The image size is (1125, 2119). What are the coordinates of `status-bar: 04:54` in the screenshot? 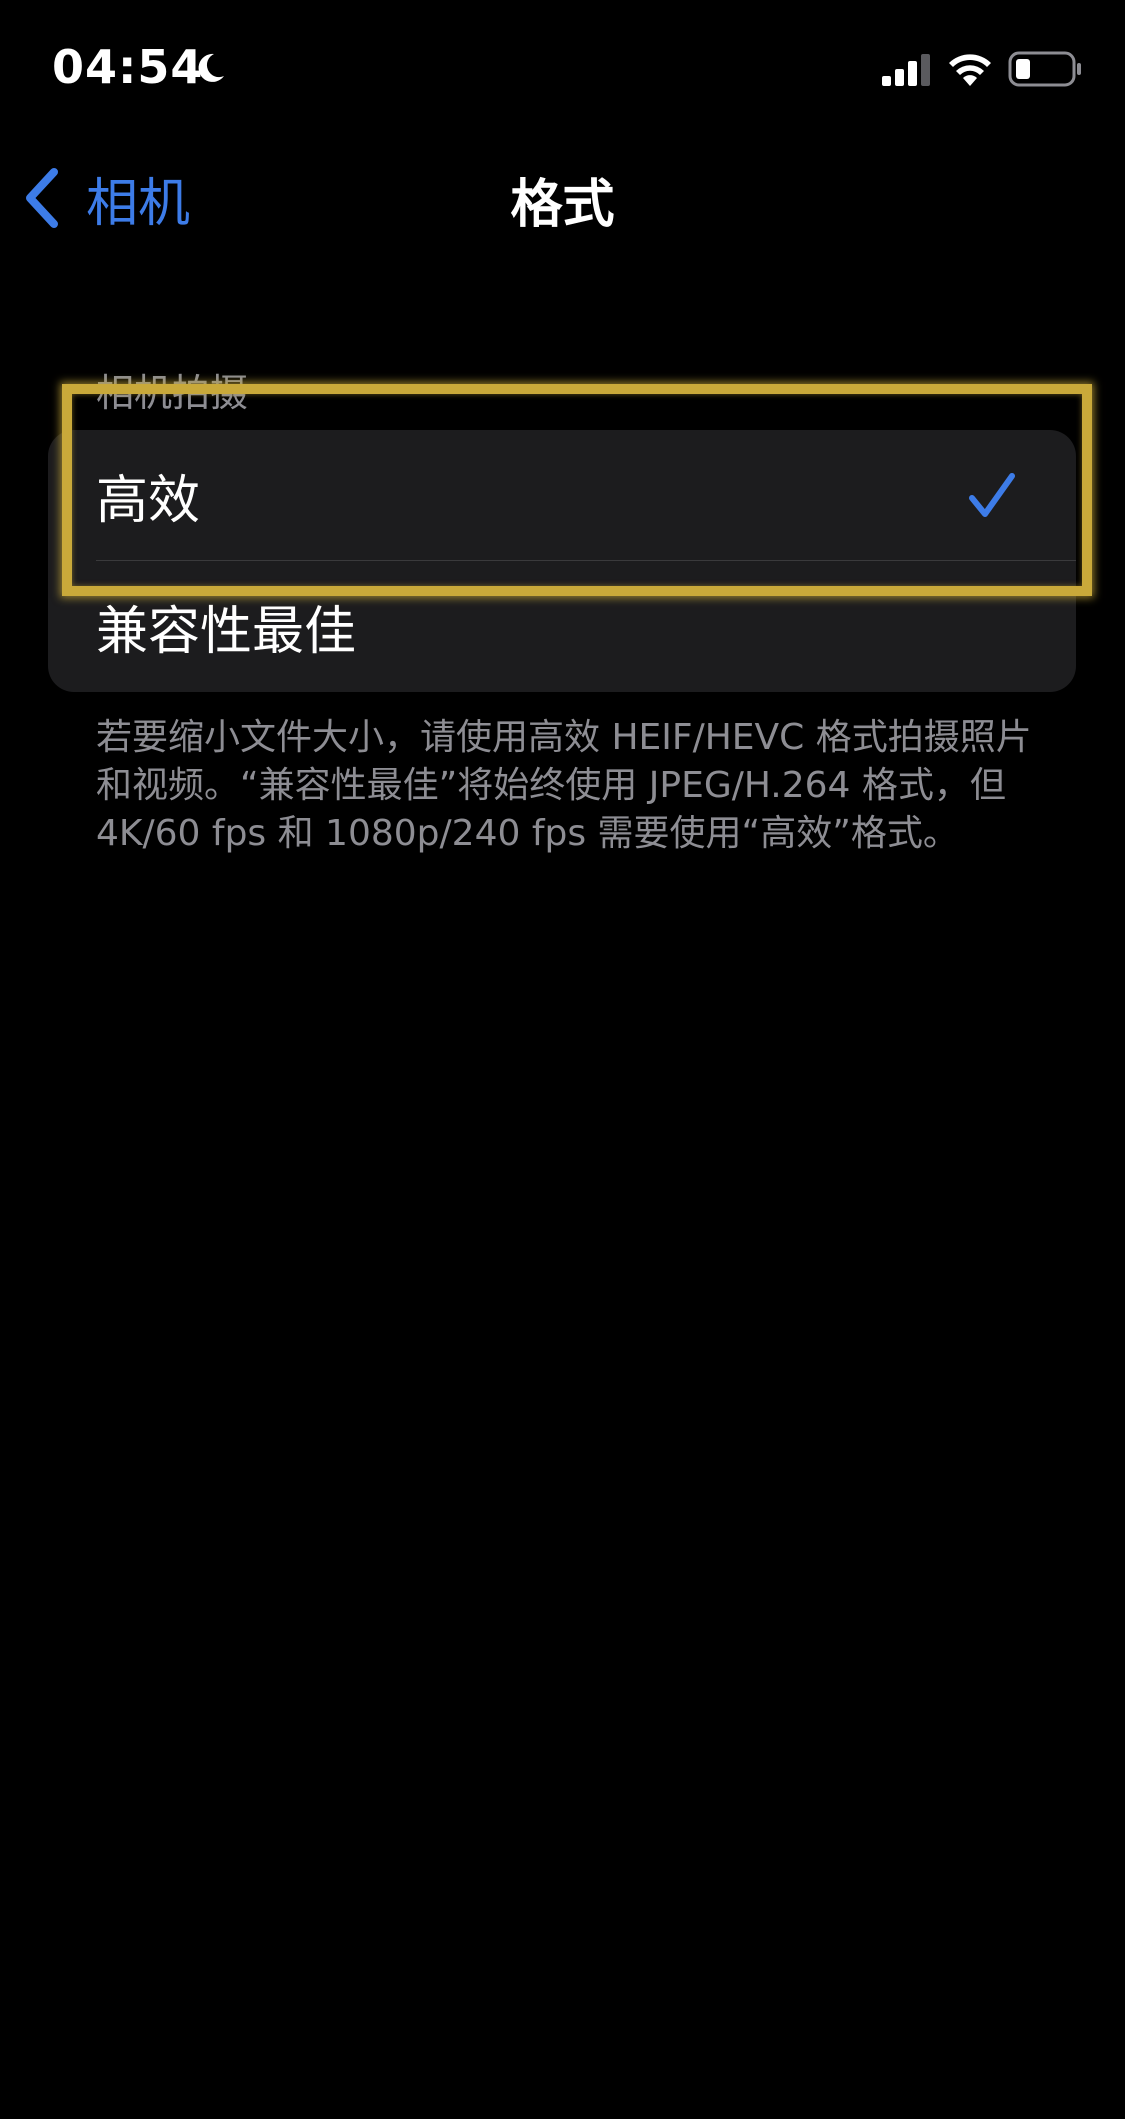 It's located at (562, 70).